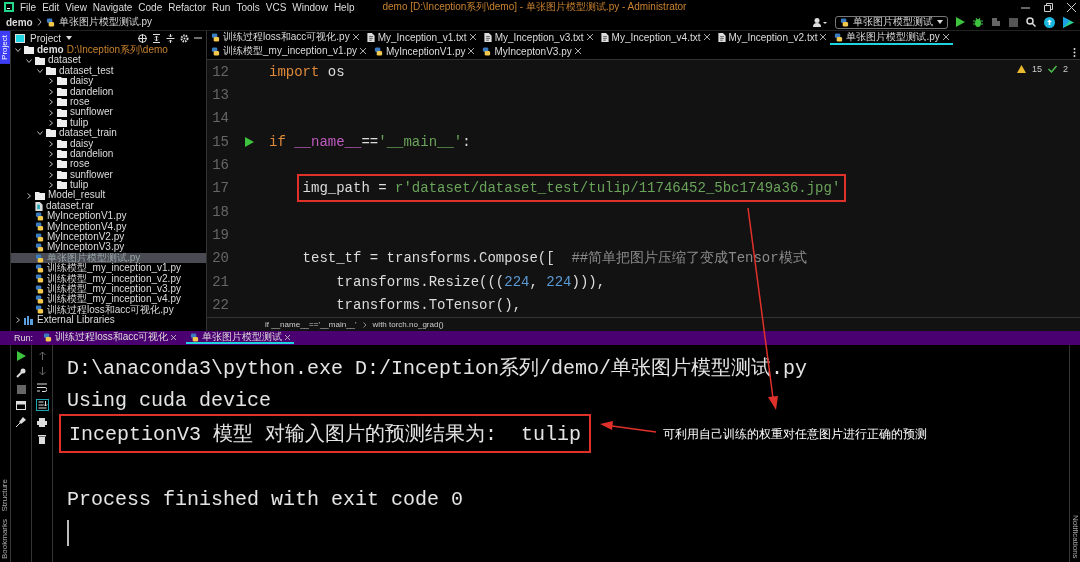  Describe the element at coordinates (108, 247) in the screenshot. I see `tree-item: MyInceptonV3.py` at that location.